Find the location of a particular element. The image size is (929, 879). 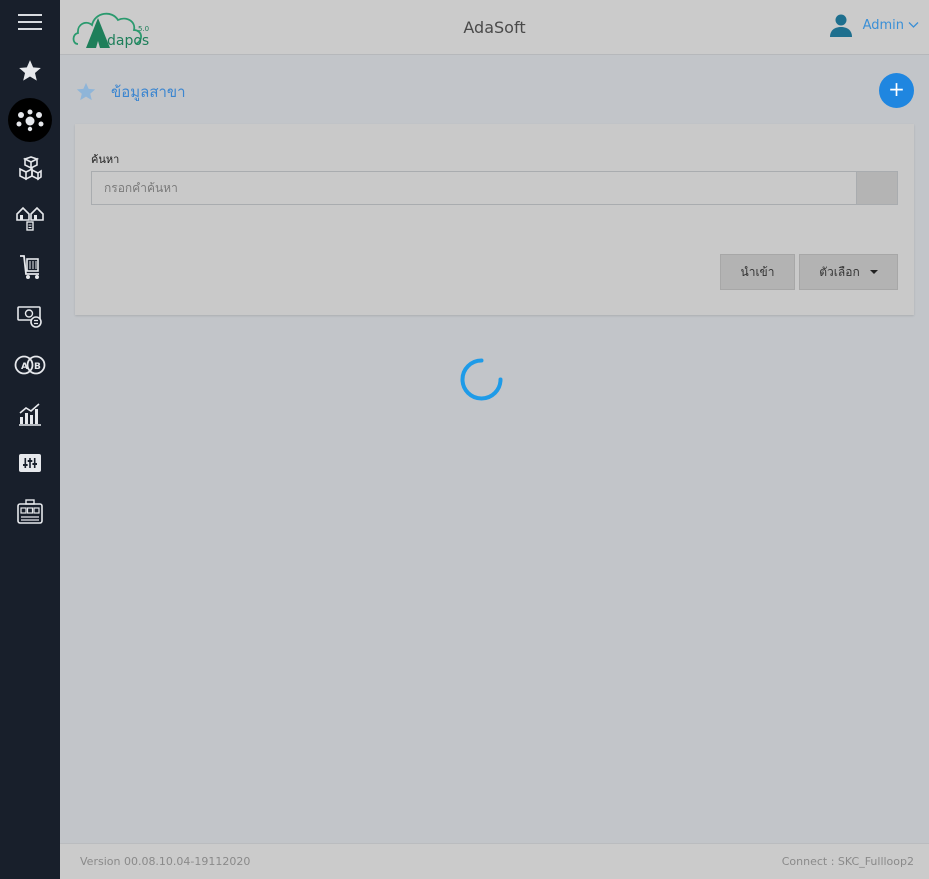

sidebar: AB is located at coordinates (30, 439).